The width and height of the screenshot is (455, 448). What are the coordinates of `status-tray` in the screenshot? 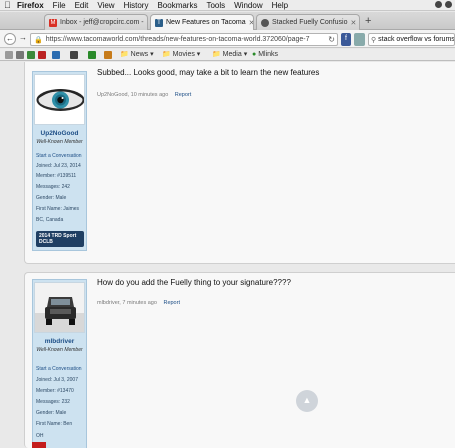 It's located at (443, 4).